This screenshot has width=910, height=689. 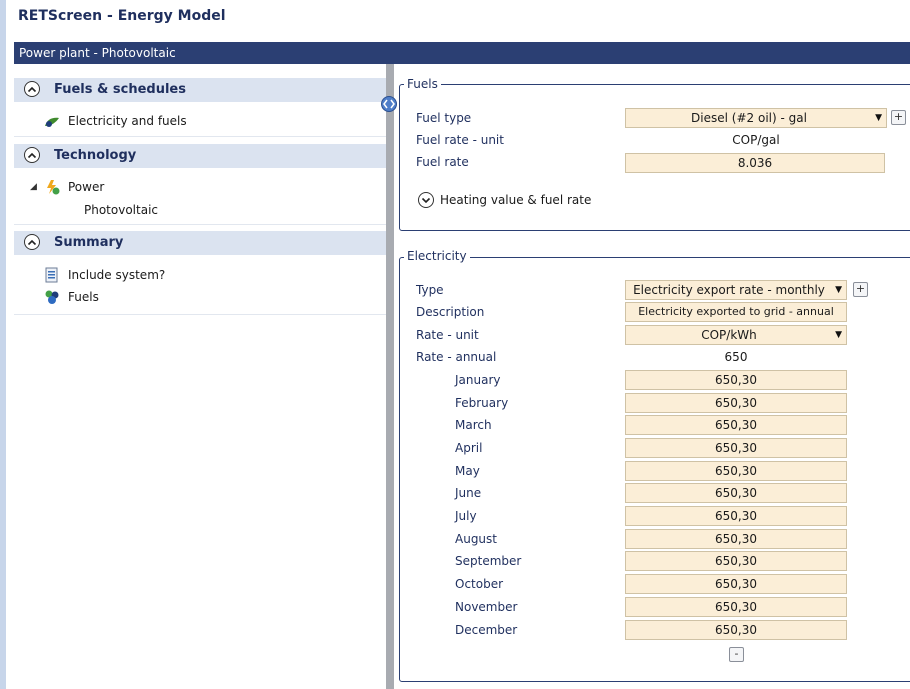 I want to click on month-input-july: 650,30, so click(x=736, y=516).